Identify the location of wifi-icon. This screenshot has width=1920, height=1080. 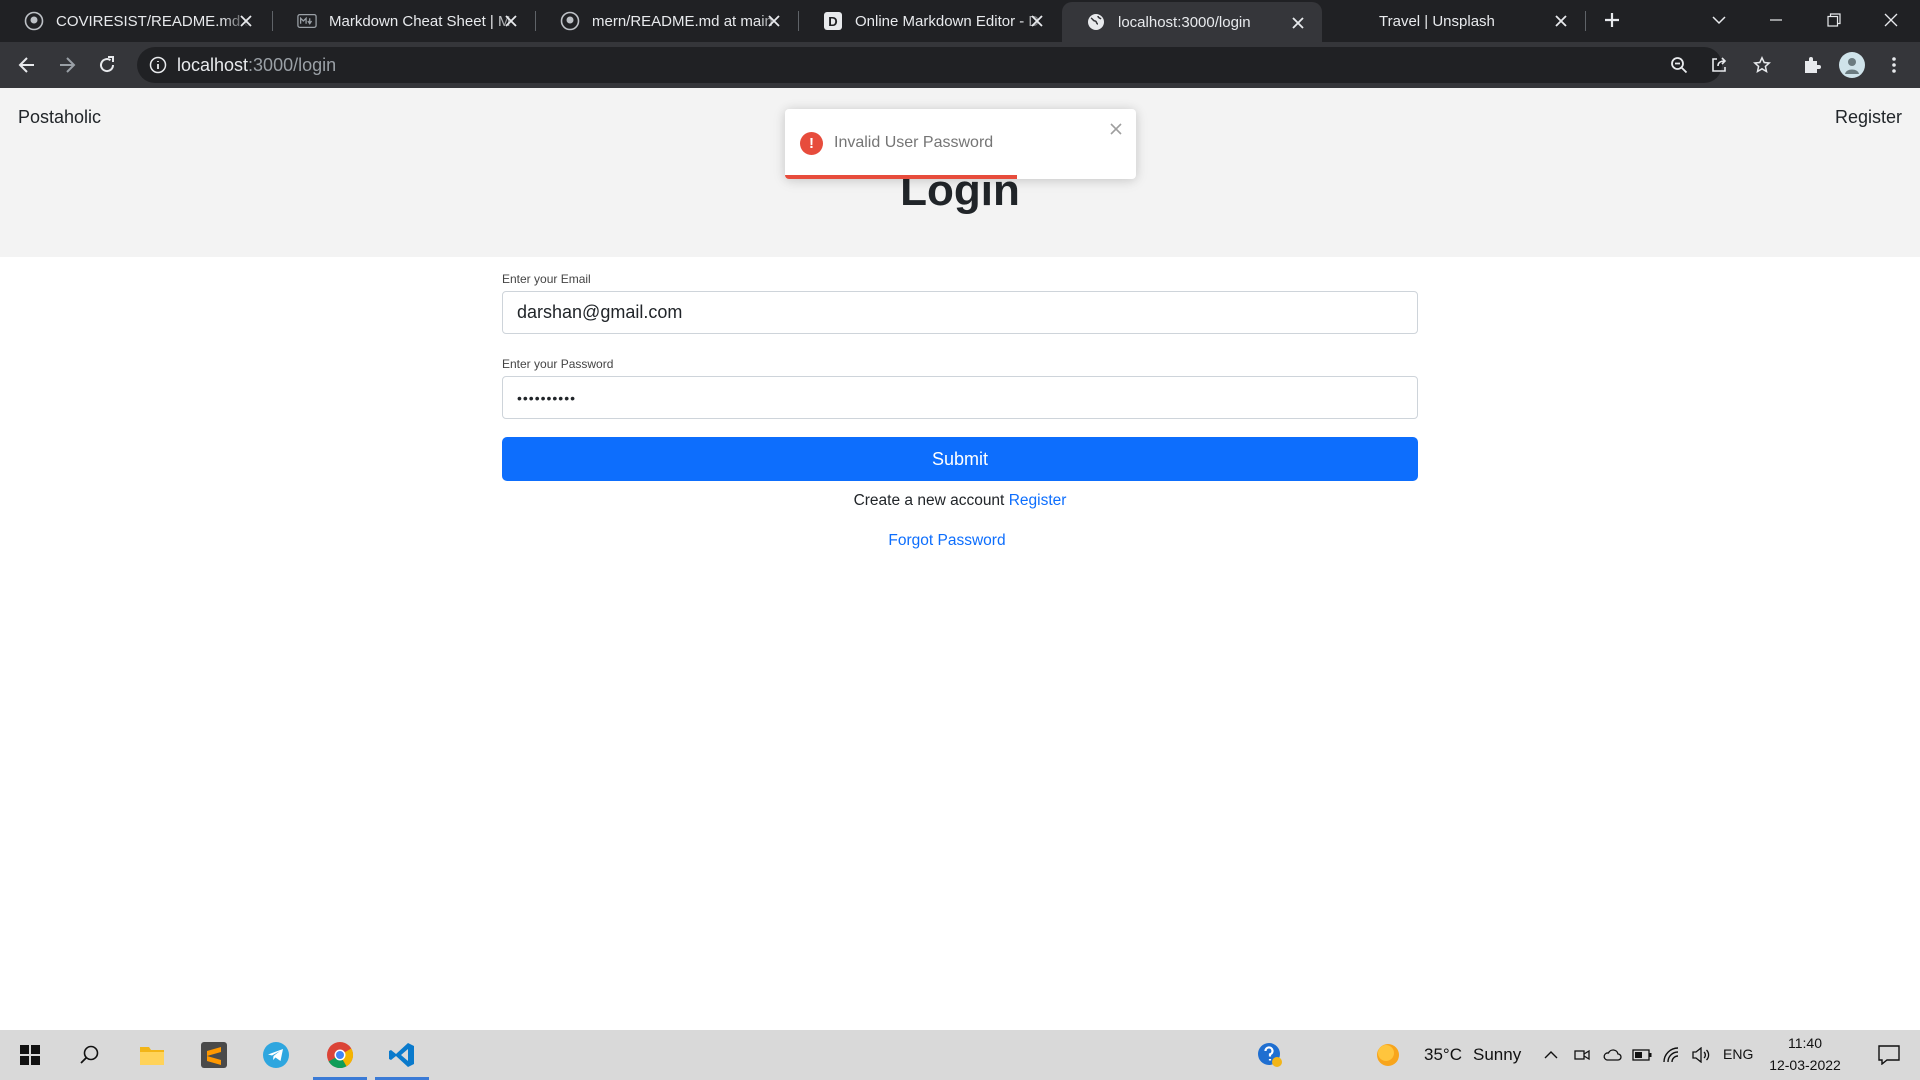
(1671, 1055).